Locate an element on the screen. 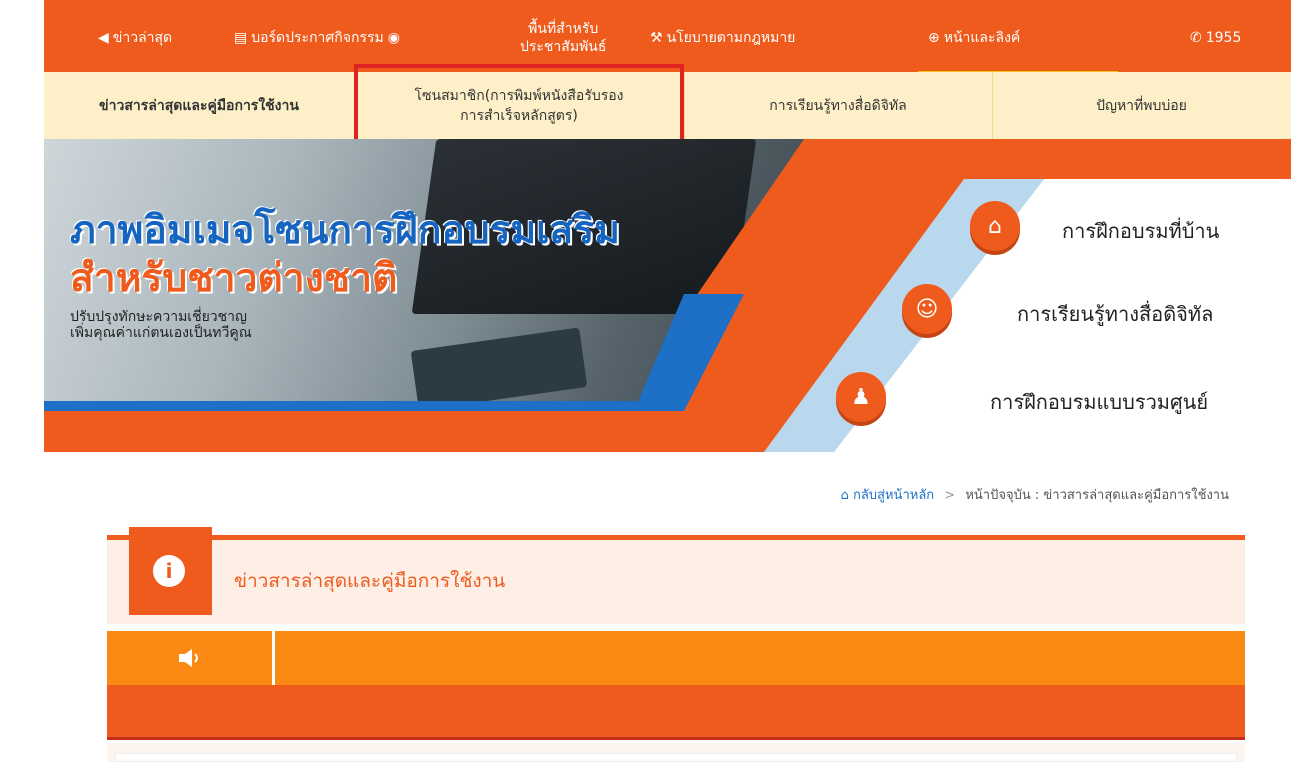 This screenshot has height=762, width=1291. nav-pages-links: ⊕ หน้าและลิงค์ is located at coordinates (974, 38).